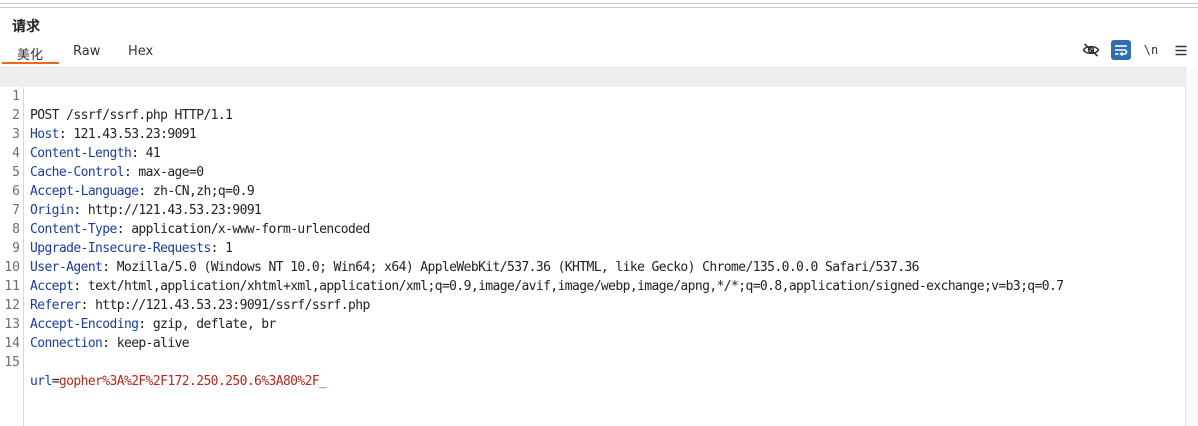 The height and width of the screenshot is (426, 1198). Describe the element at coordinates (592, 152) in the screenshot. I see `code-line: 4 Cache-Control: max-age=0` at that location.